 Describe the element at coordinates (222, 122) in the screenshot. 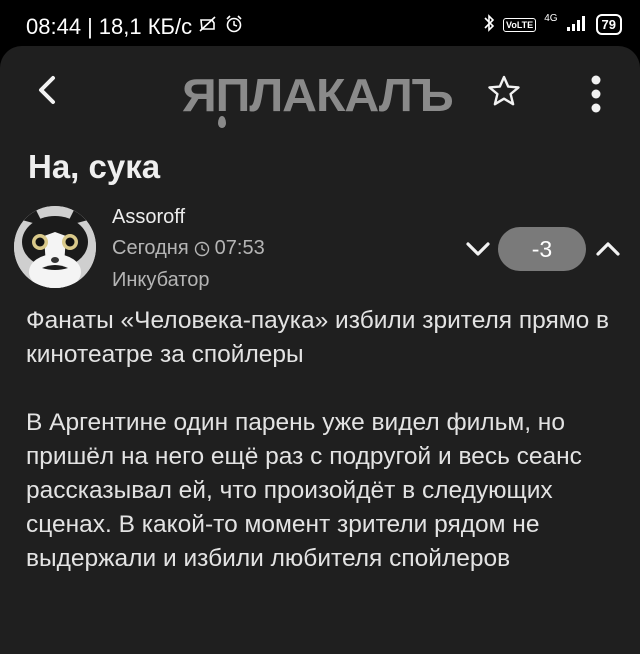

I see `logo-tear-icon` at that location.